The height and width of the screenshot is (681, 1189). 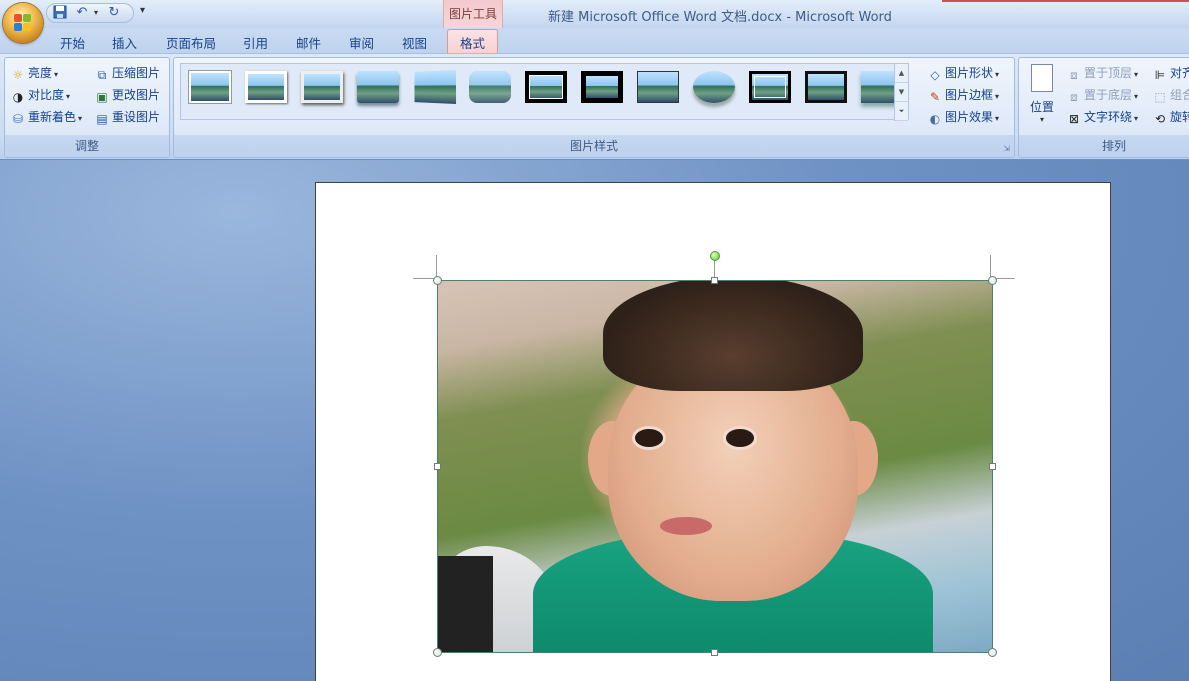 I want to click on tab-view: 视图, so click(x=414, y=42).